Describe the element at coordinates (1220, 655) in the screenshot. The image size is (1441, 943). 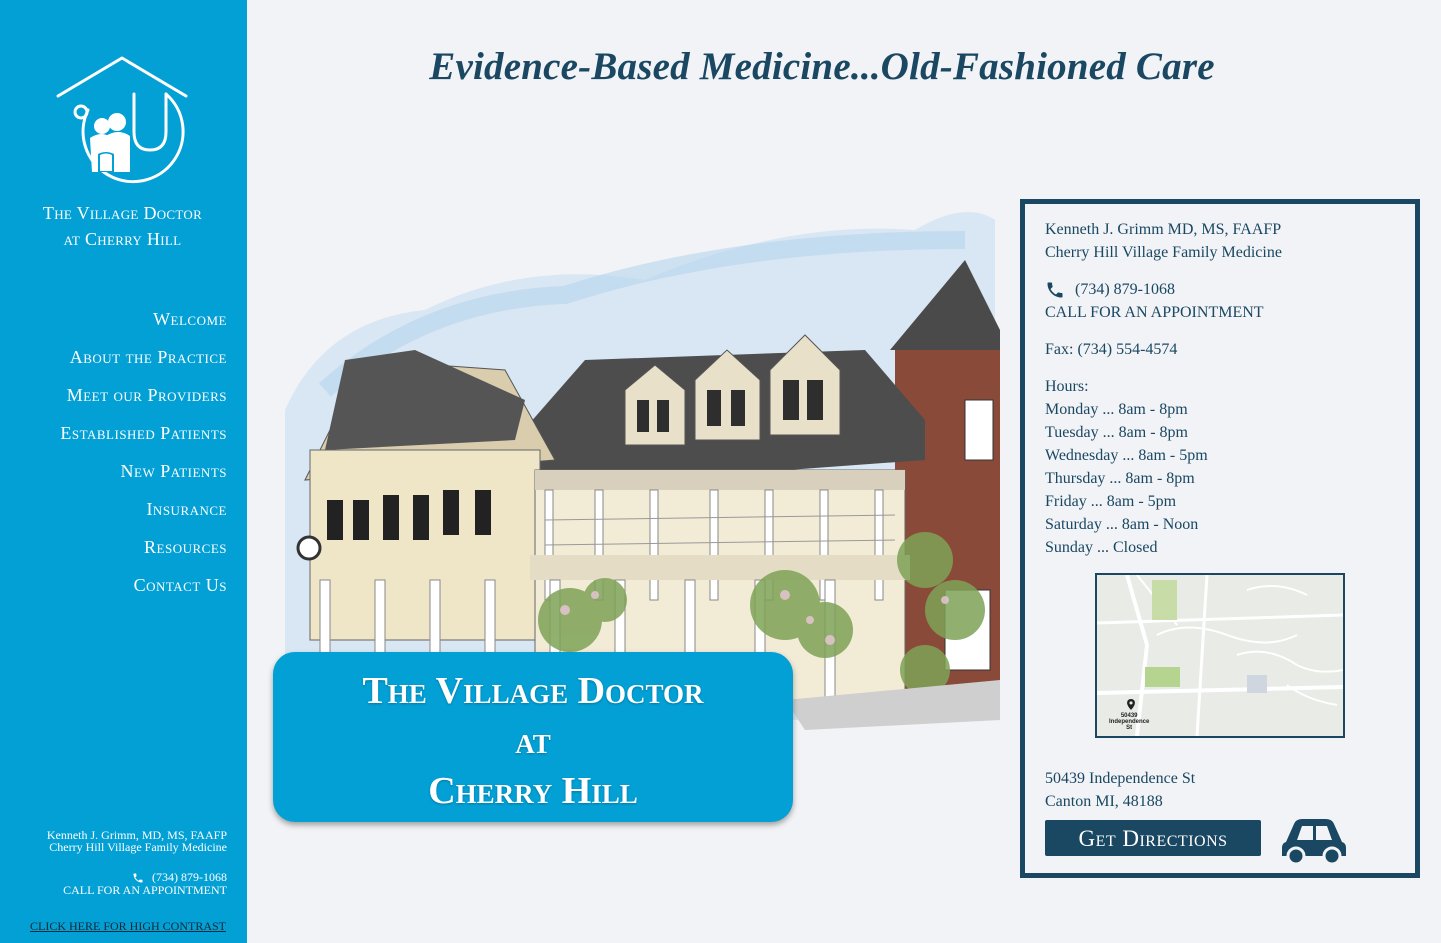
I see `location-map: 50439 Independence St` at that location.